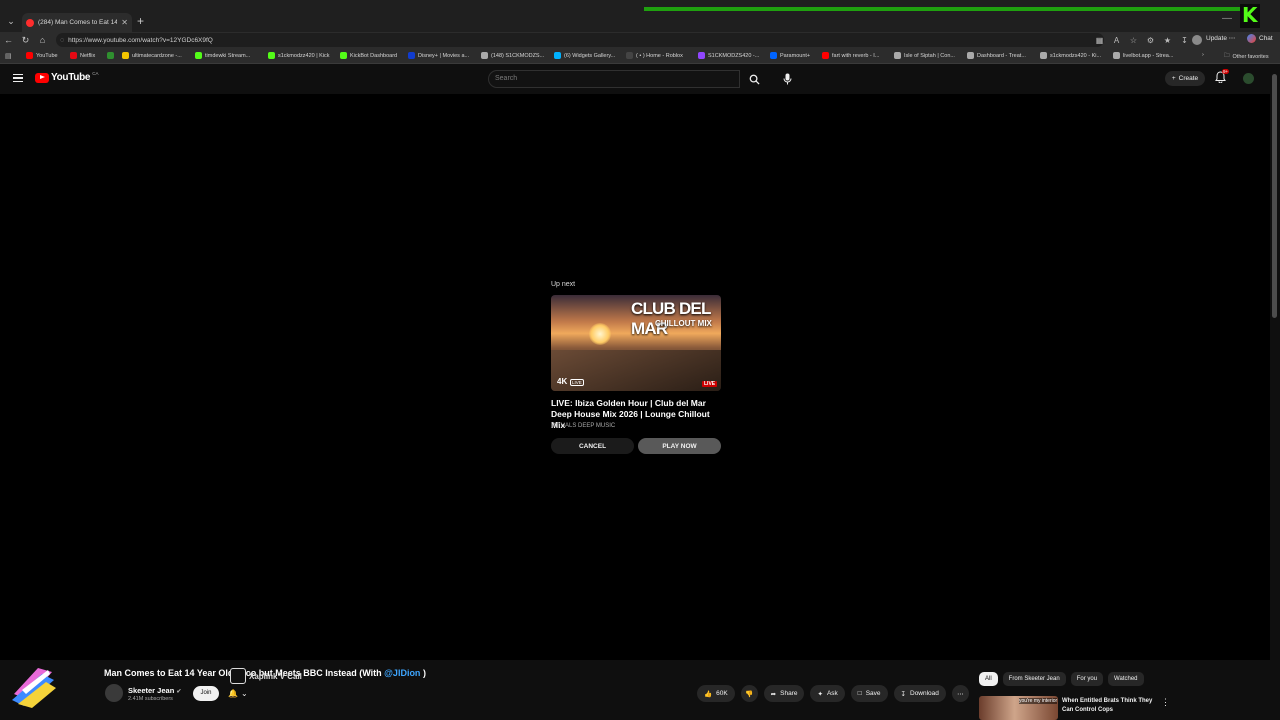  What do you see at coordinates (42, 77) in the screenshot?
I see `youtube-play-icon` at bounding box center [42, 77].